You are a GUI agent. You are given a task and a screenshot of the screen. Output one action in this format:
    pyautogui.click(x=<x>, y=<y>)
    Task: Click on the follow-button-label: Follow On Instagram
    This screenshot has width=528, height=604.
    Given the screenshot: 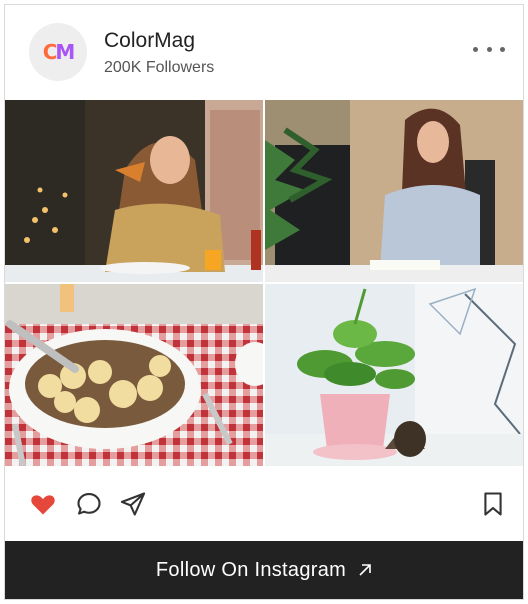 What is the action you would take?
    pyautogui.click(x=251, y=569)
    